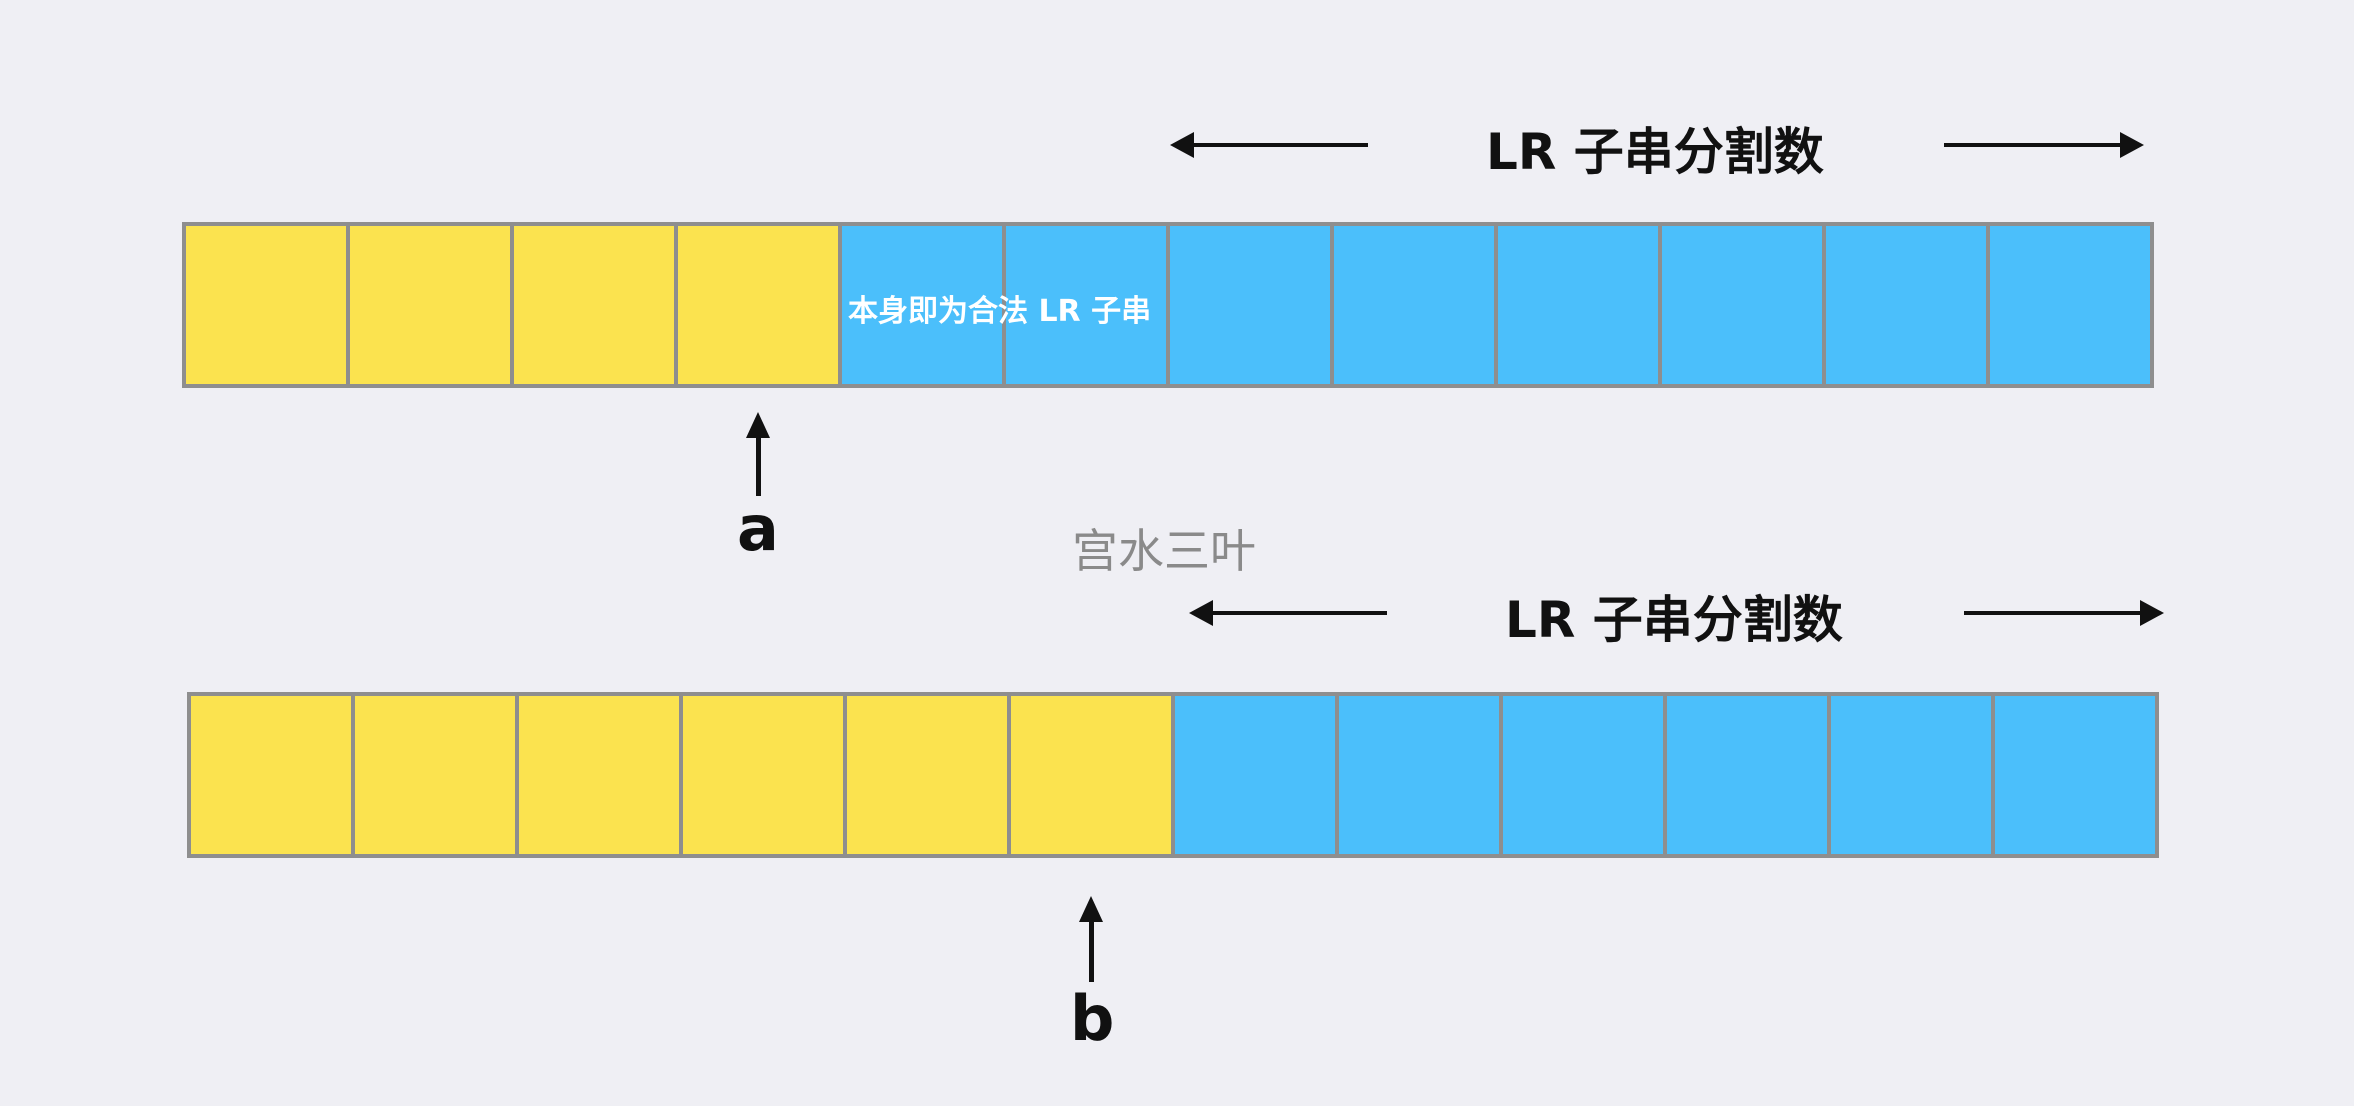 This screenshot has width=2354, height=1106. I want to click on valid-lr-substring-label: 本身即为合法 LR 子串, so click(1000, 311).